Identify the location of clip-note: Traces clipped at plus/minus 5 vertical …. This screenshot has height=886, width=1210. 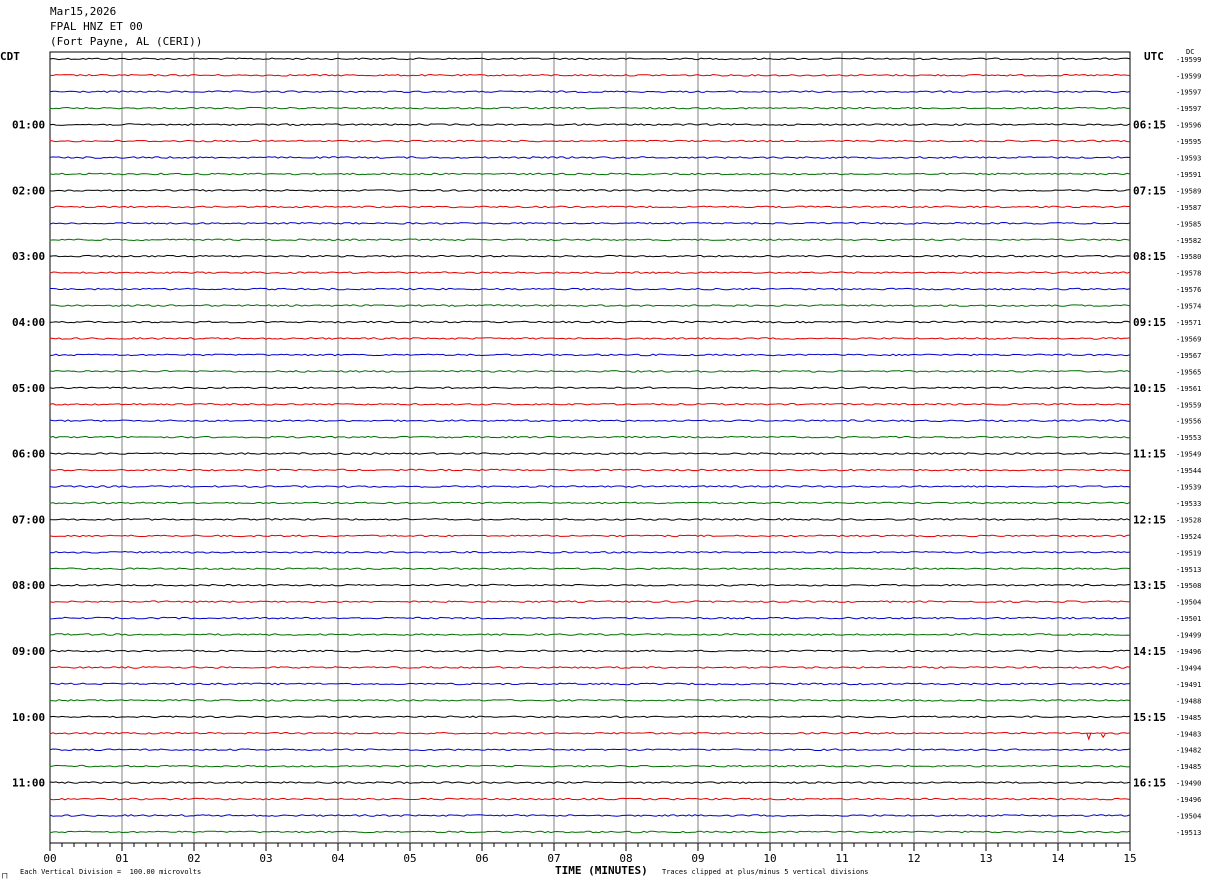
(765, 872).